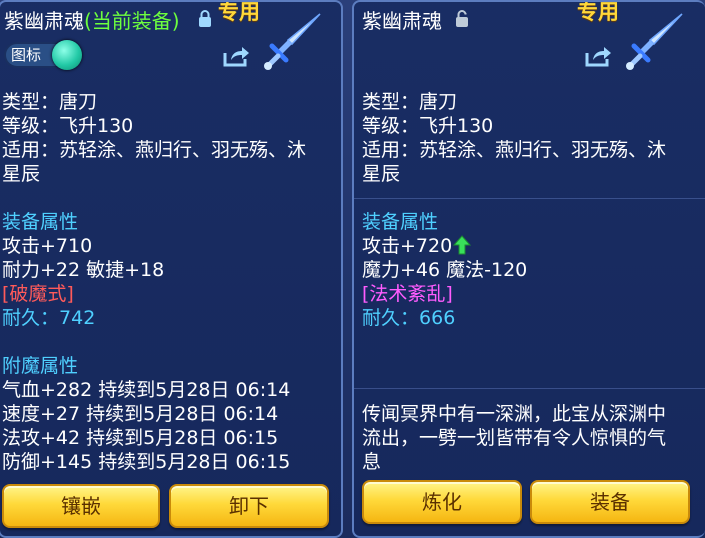 This screenshot has height=538, width=705. Describe the element at coordinates (140, 414) in the screenshot. I see `enchant-line: 速度+27 持续到5月28日 06:14` at that location.